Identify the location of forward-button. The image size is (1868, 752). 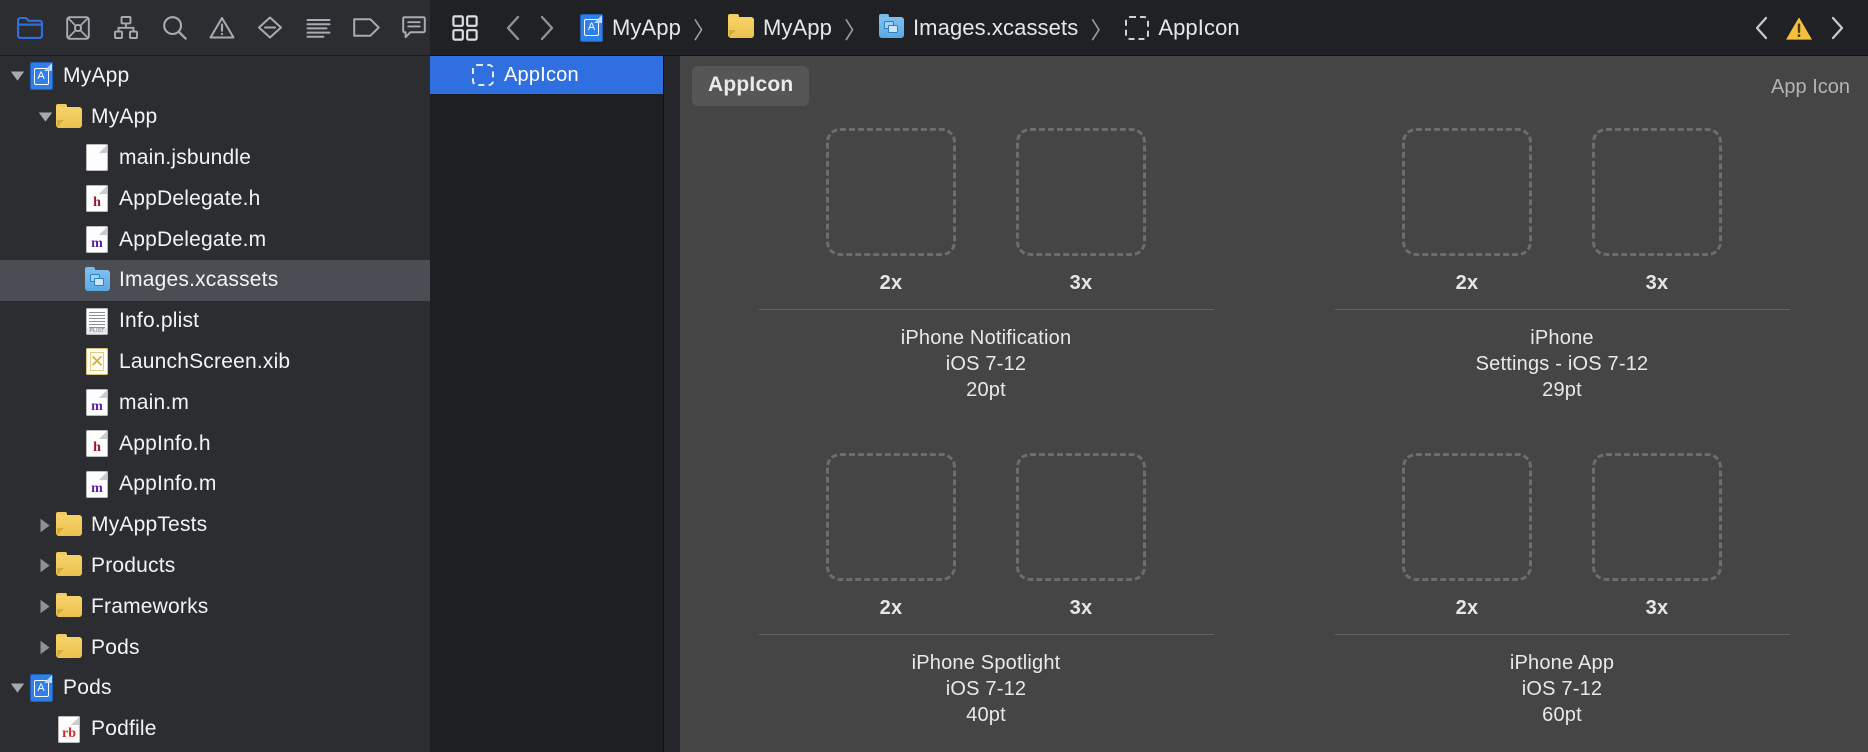
(547, 28).